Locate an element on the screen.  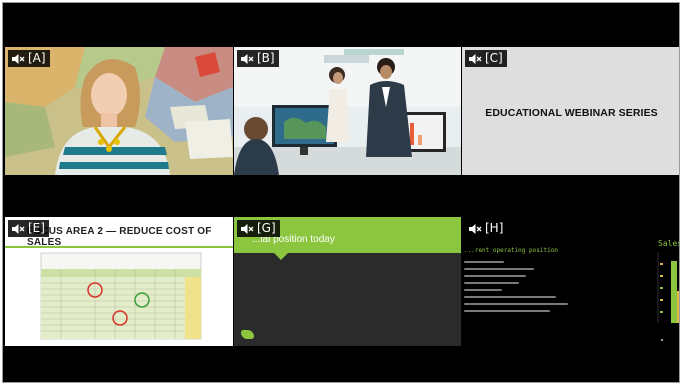
tile-e-badge: [E] is located at coordinates (28, 228).